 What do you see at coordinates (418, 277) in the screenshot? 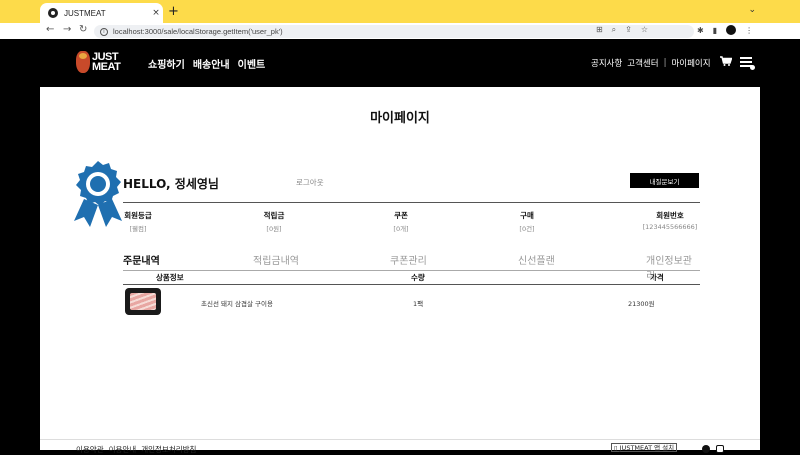
I see `column-header-quantity: 수량` at bounding box center [418, 277].